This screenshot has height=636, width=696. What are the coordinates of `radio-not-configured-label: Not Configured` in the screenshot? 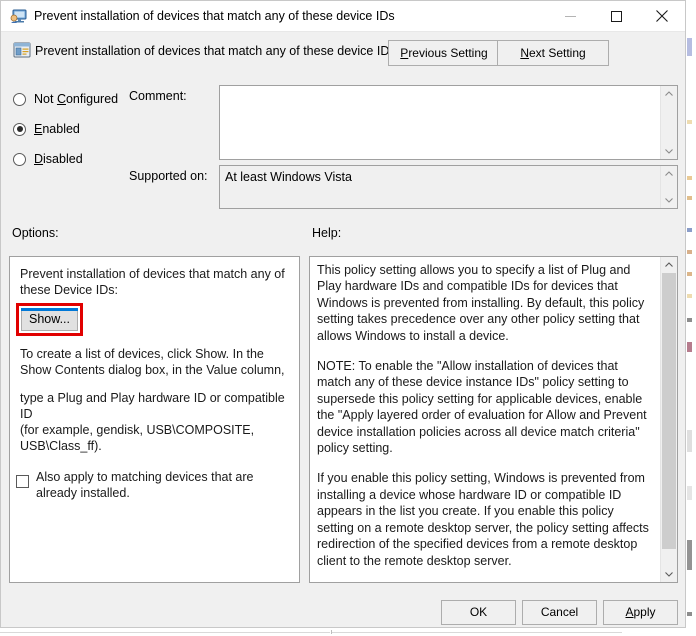 It's located at (76, 99).